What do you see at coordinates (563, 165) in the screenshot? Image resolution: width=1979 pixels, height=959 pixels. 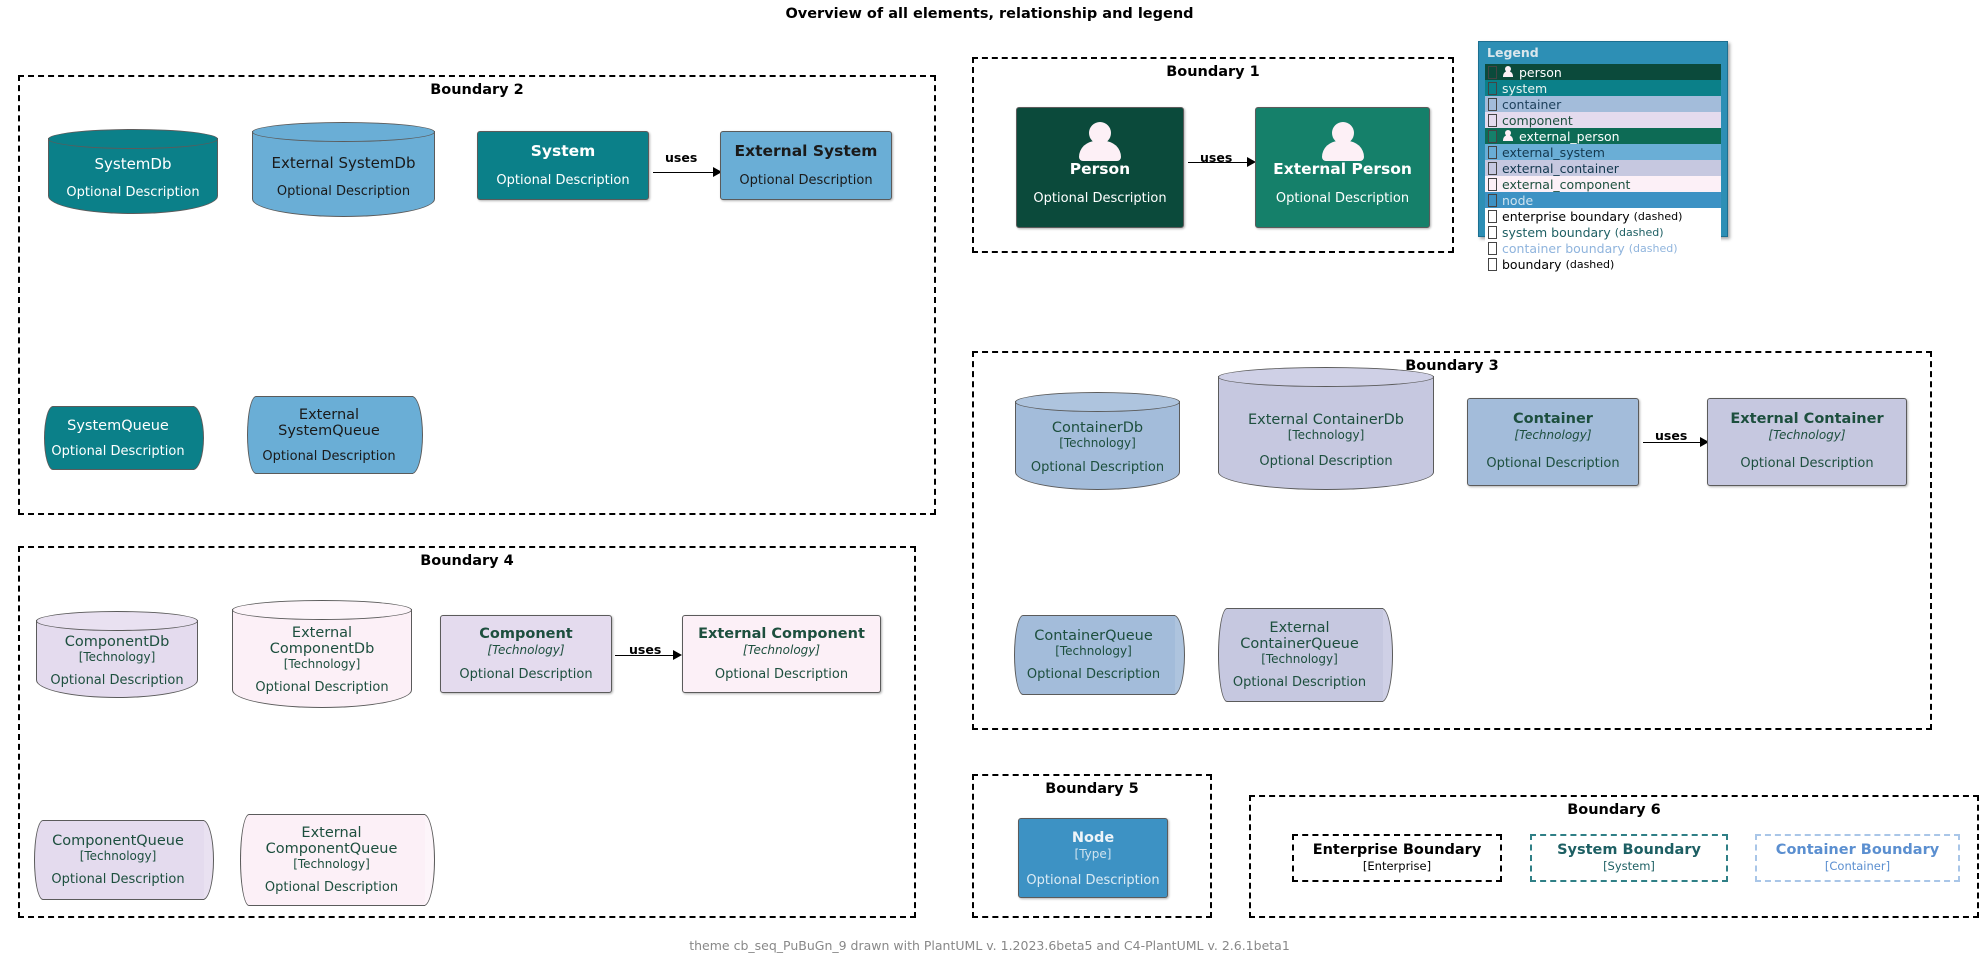 I see `element-system: System Optional Description` at bounding box center [563, 165].